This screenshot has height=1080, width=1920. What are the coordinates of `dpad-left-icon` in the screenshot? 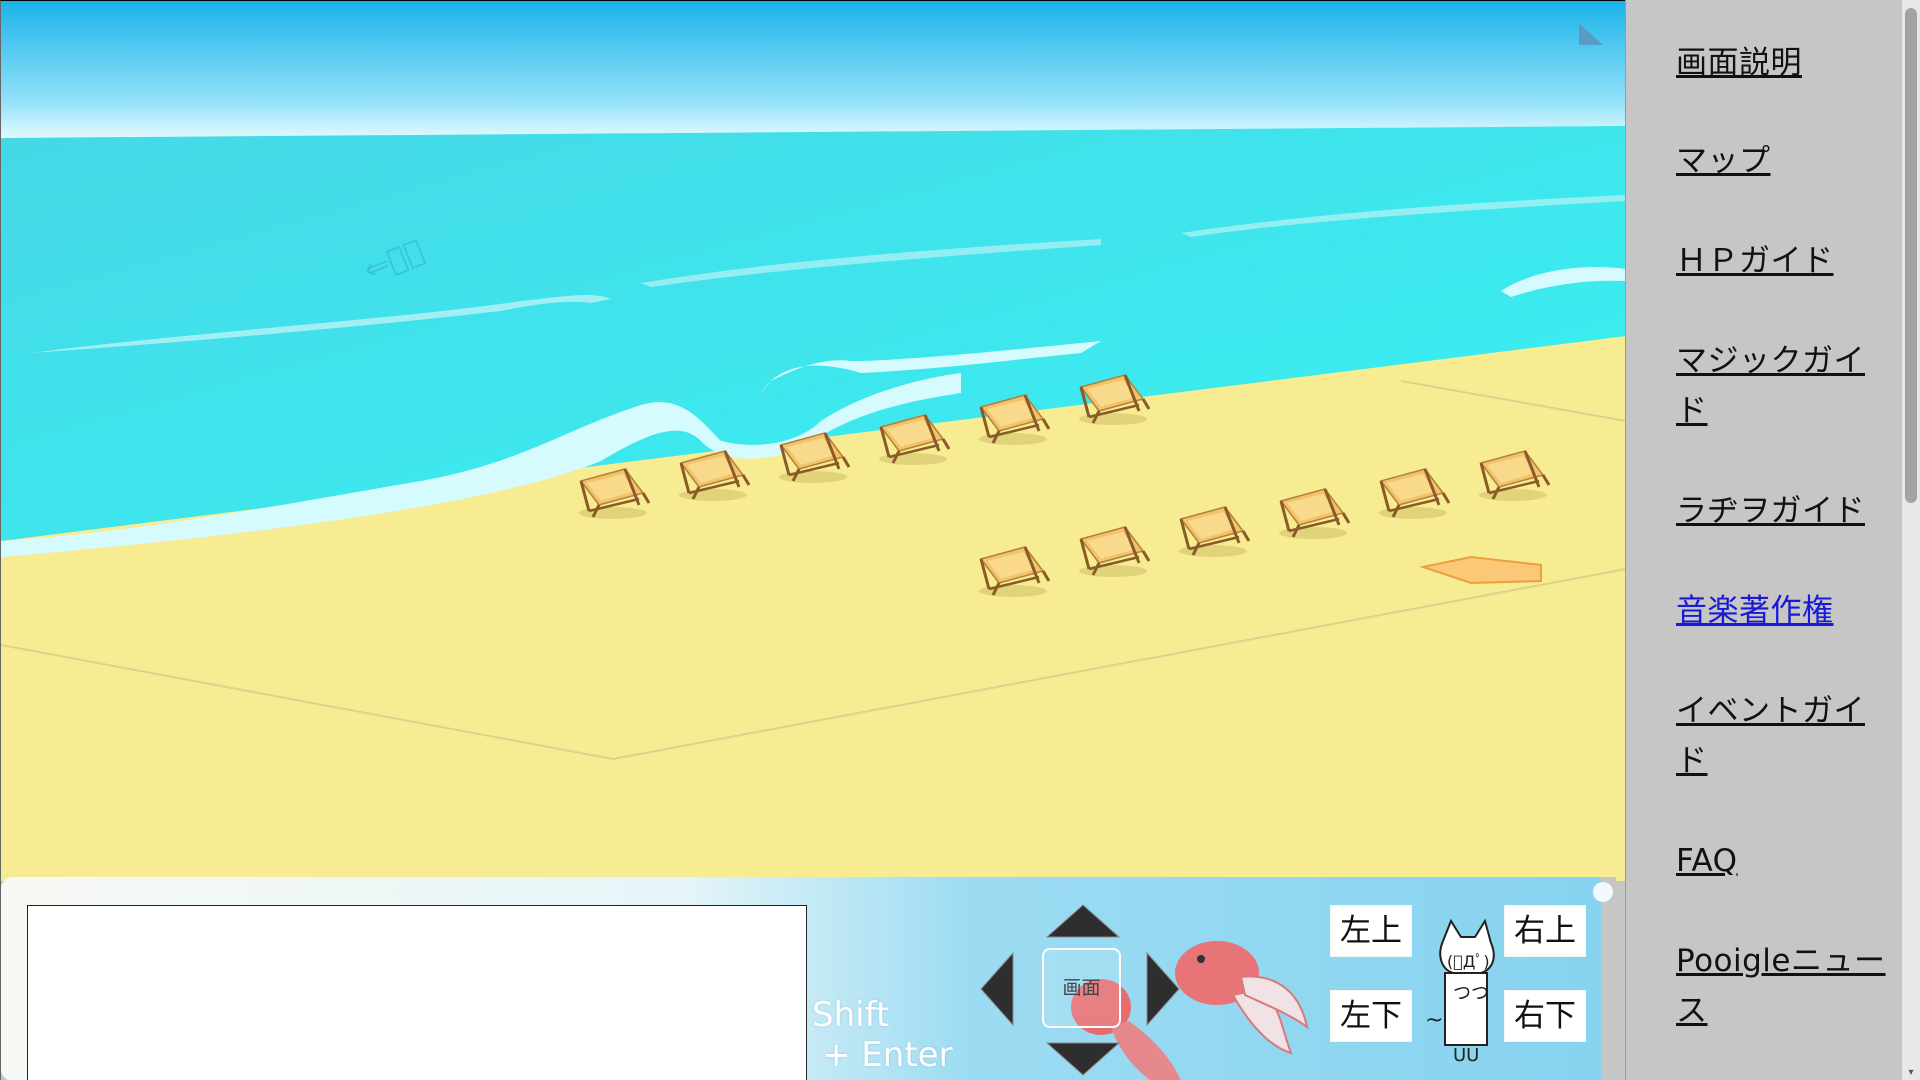 It's located at (997, 989).